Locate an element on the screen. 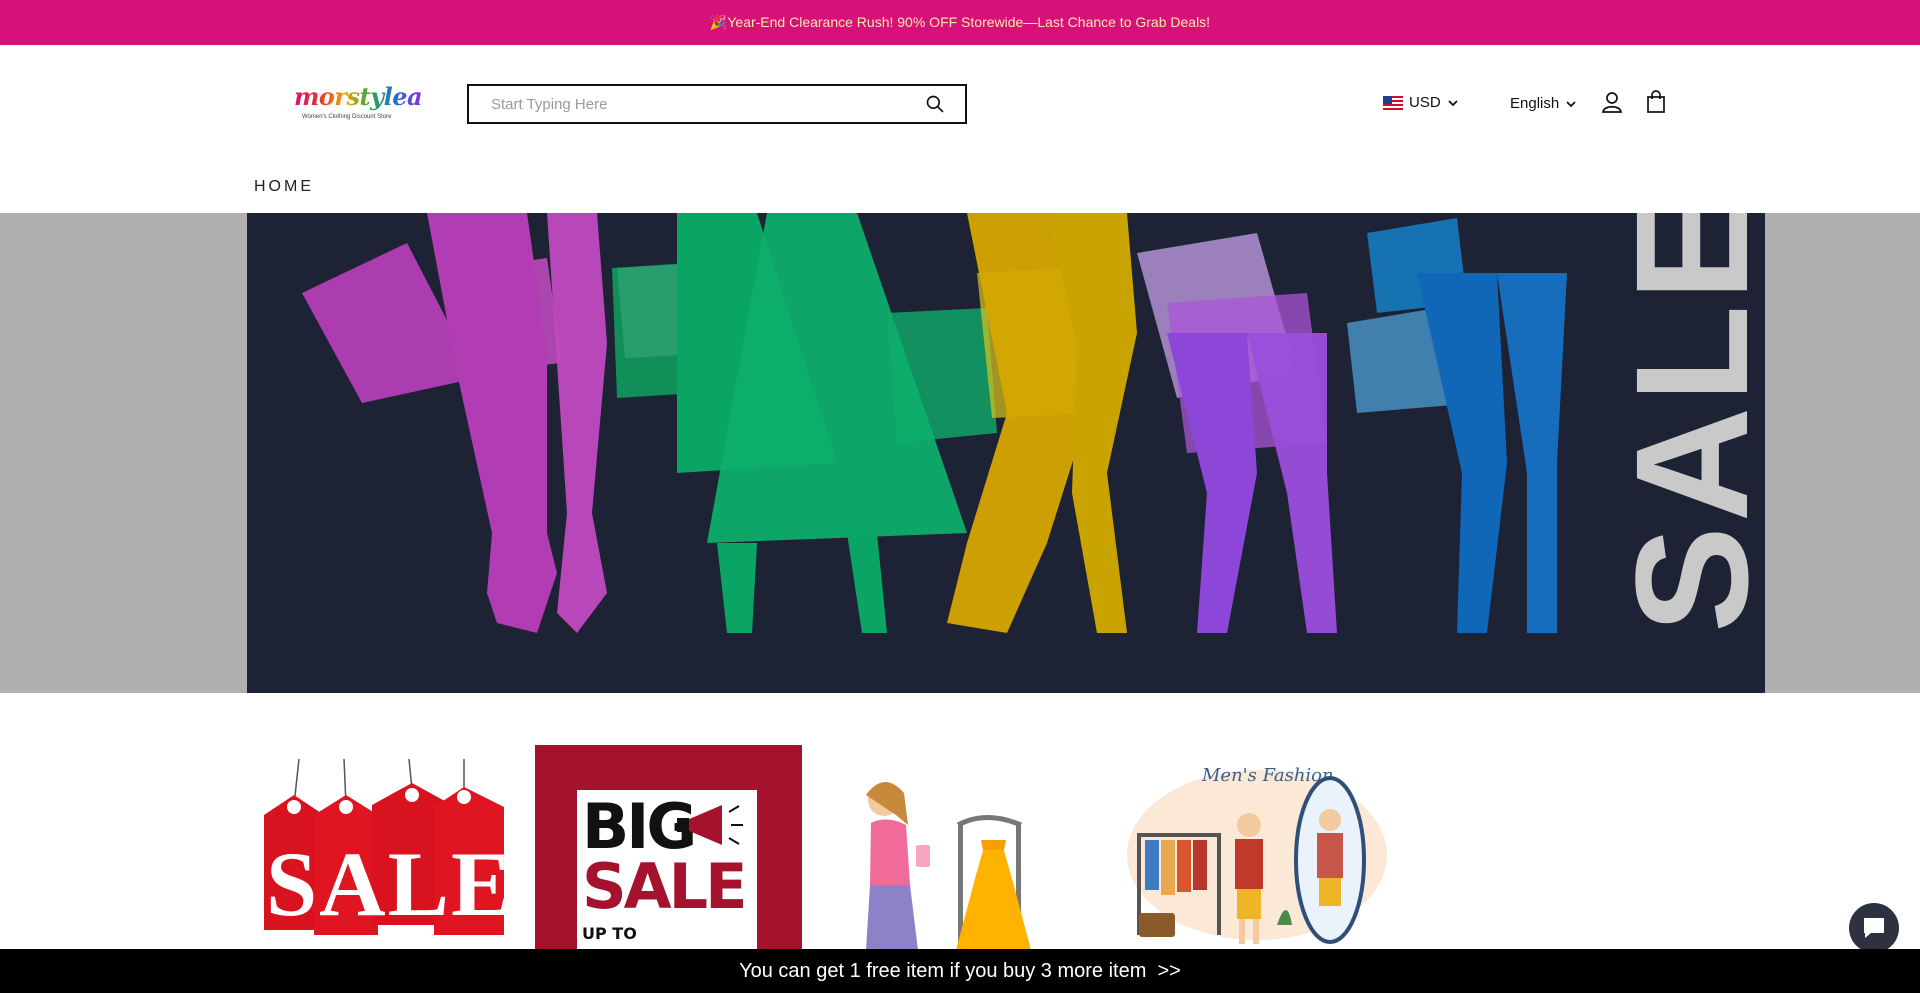 The height and width of the screenshot is (993, 1920). chat-bubble-icon is located at coordinates (1874, 928).